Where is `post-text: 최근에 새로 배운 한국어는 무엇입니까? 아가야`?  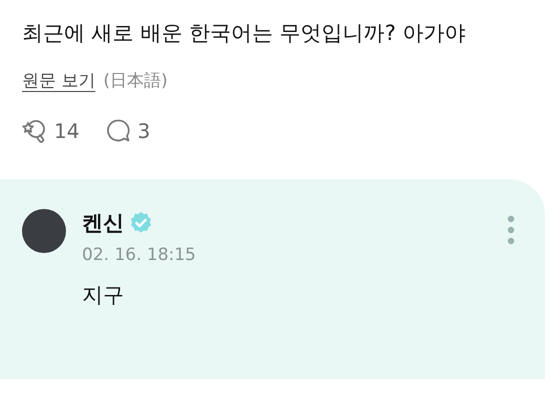 post-text: 최근에 새로 배운 한국어는 무엇입니까? 아가야 is located at coordinates (244, 33).